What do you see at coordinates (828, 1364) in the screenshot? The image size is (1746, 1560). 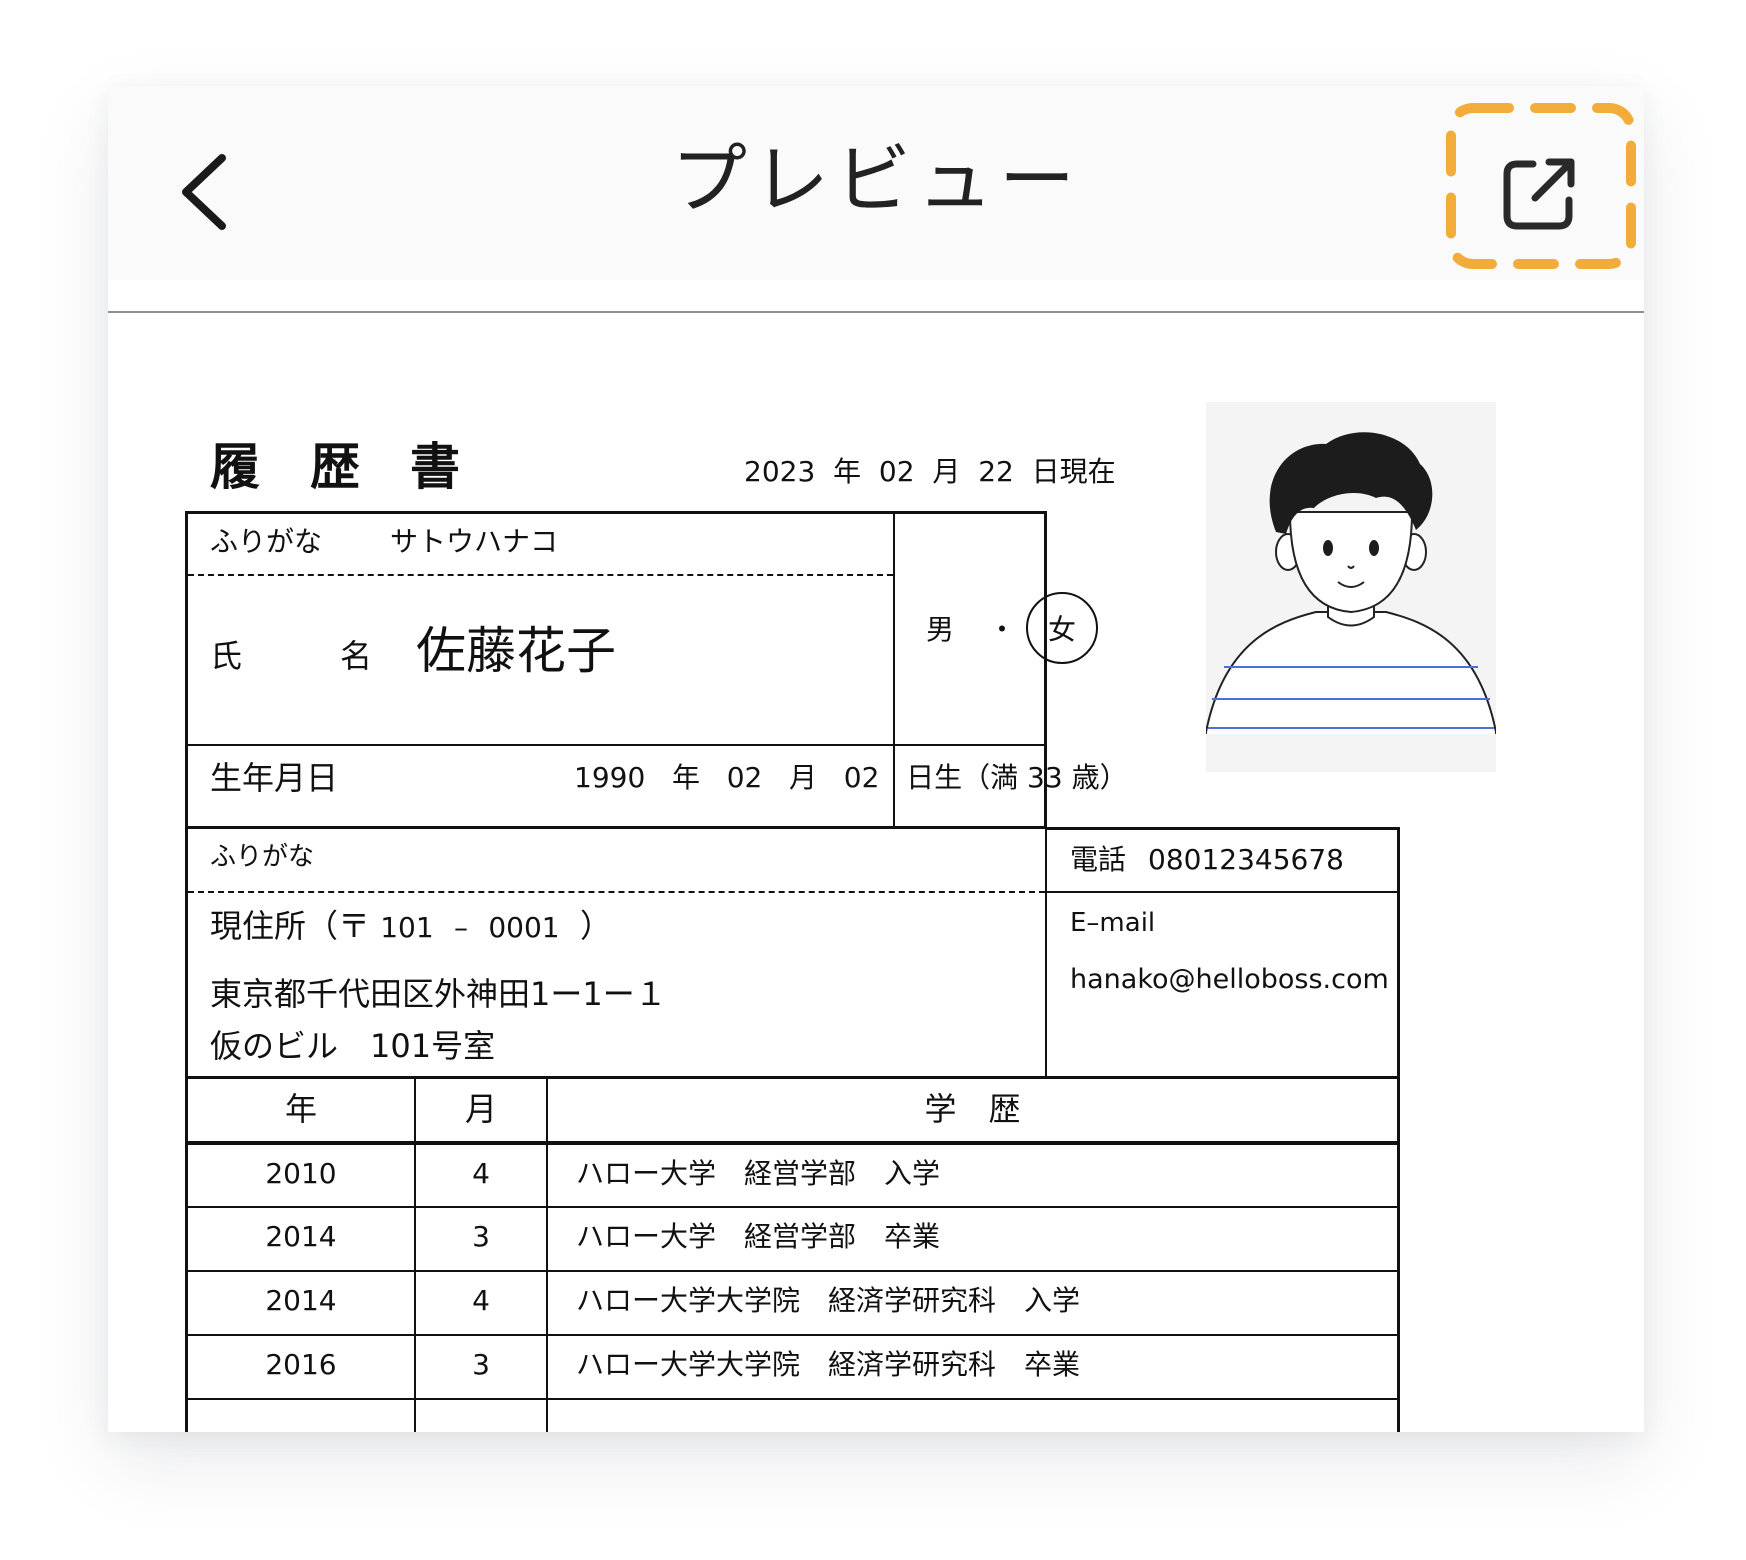 I see `row-text: ハロー大学大学院 経済学研究科 卒業` at bounding box center [828, 1364].